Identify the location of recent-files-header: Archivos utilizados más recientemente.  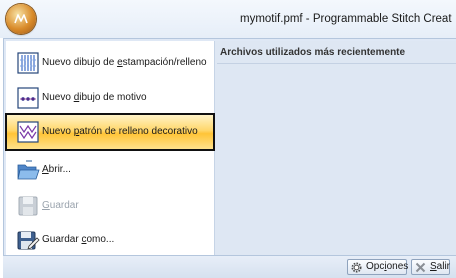
(313, 52).